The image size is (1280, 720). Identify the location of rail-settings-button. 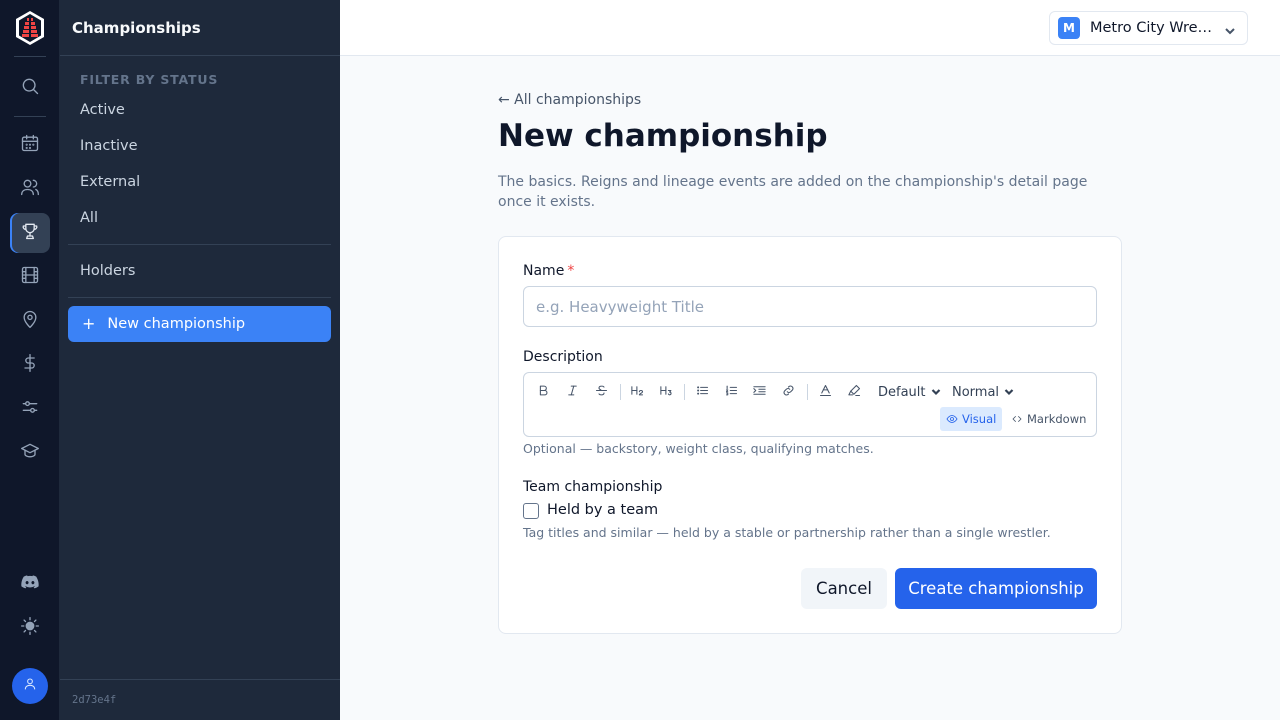
(30, 409).